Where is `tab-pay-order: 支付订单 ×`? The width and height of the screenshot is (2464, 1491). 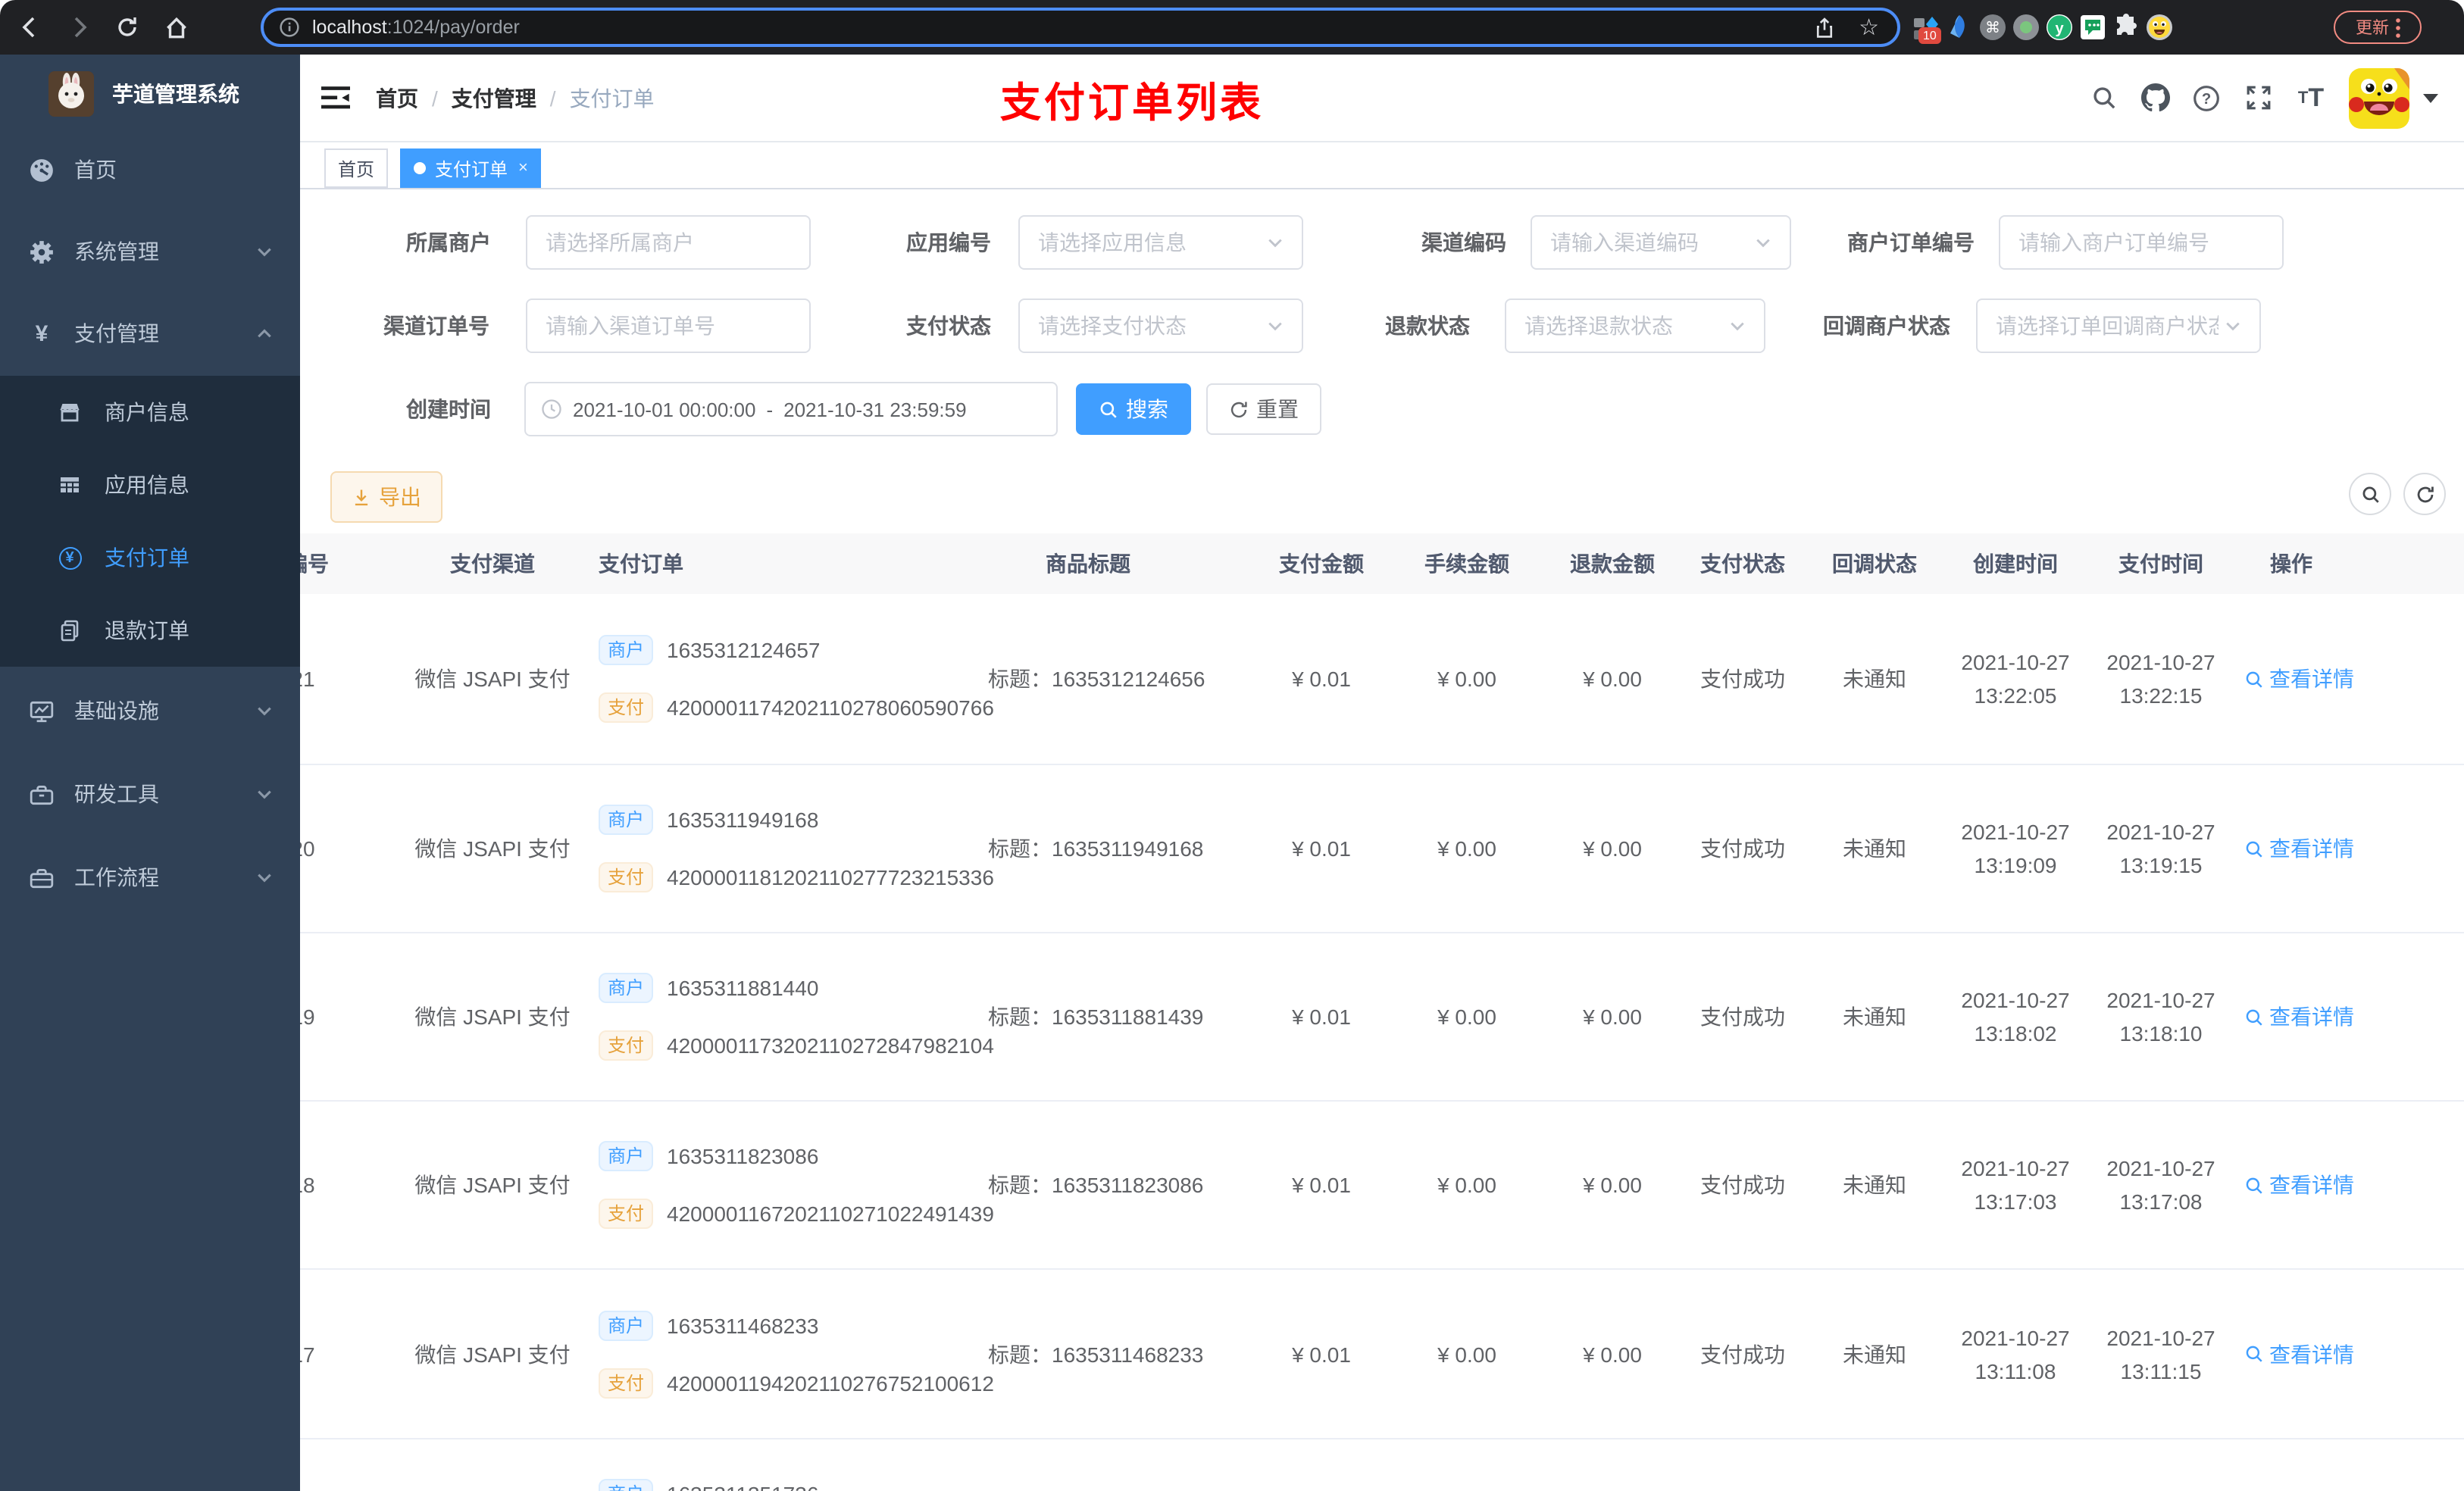 tab-pay-order: 支付订单 × is located at coordinates (471, 168).